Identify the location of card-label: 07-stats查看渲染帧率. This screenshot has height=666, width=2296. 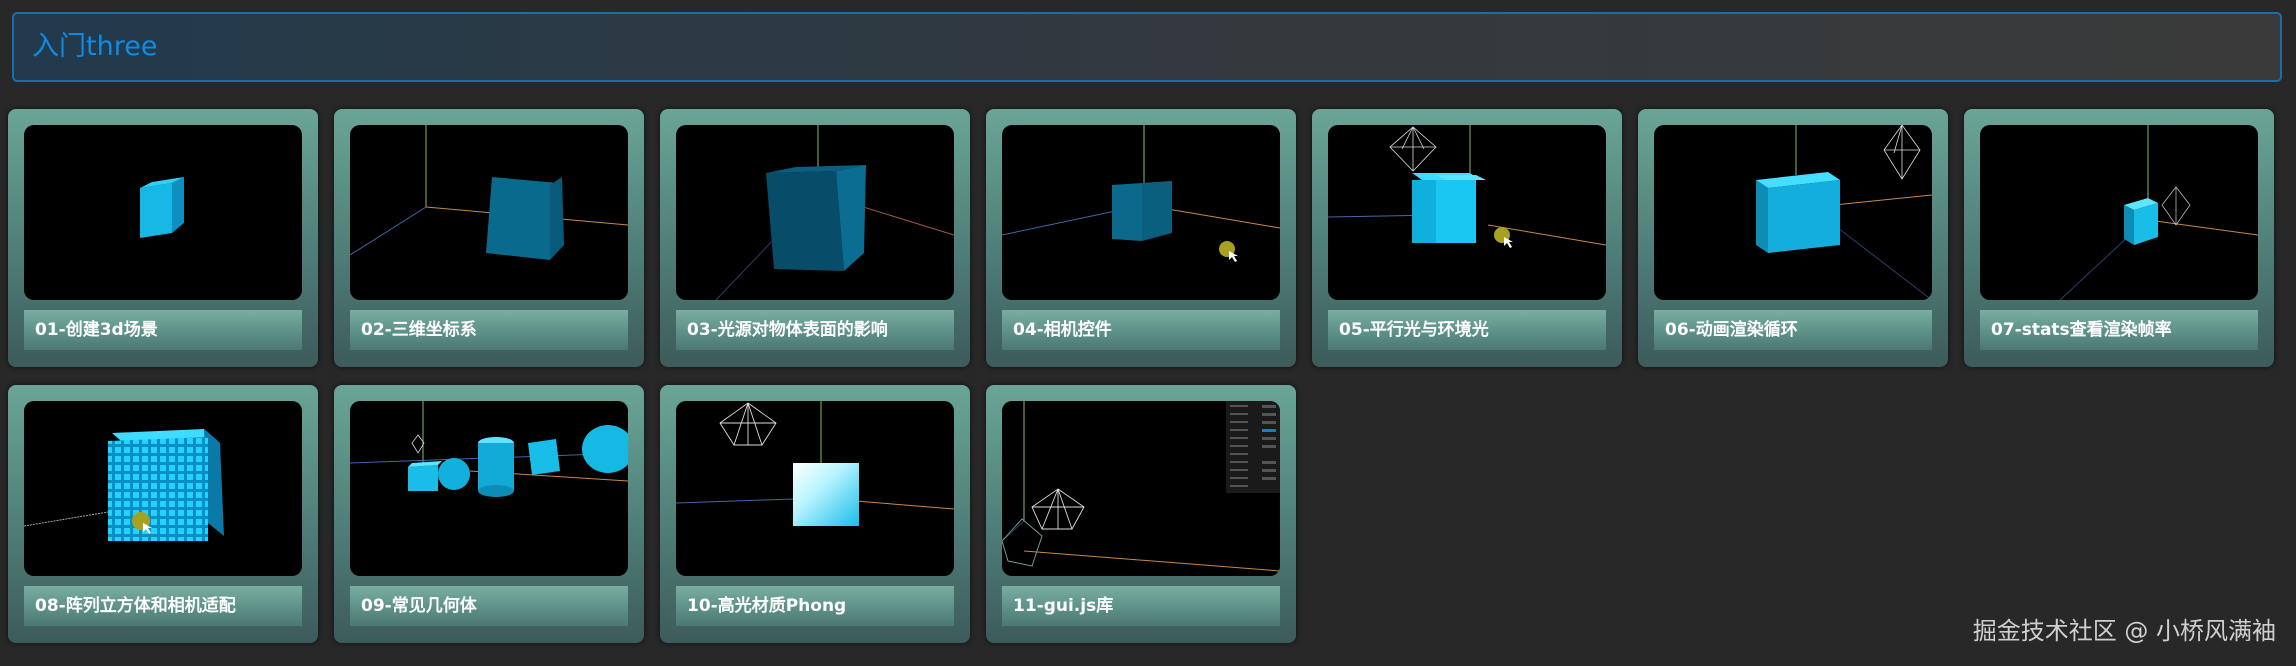
(2119, 330).